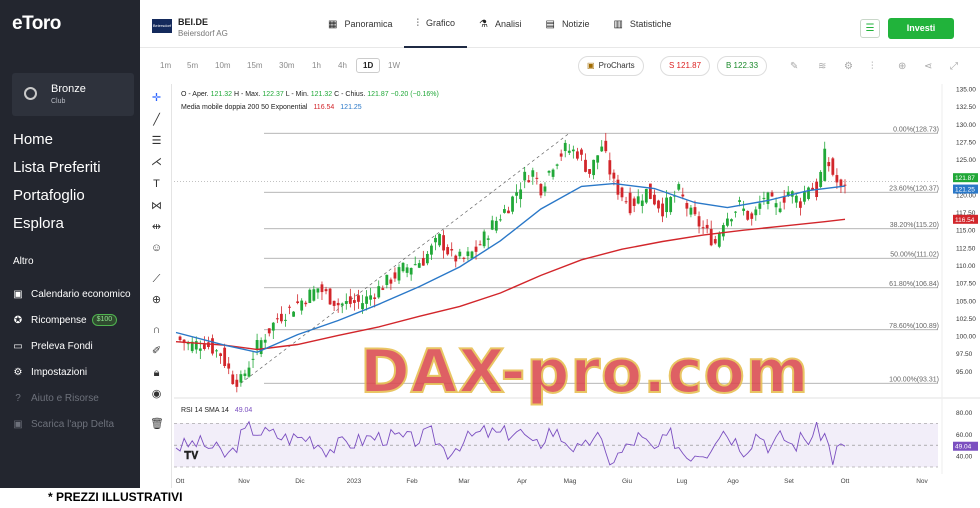 This screenshot has height=508, width=980. I want to click on zoom-icon: ⊕, so click(156, 300).